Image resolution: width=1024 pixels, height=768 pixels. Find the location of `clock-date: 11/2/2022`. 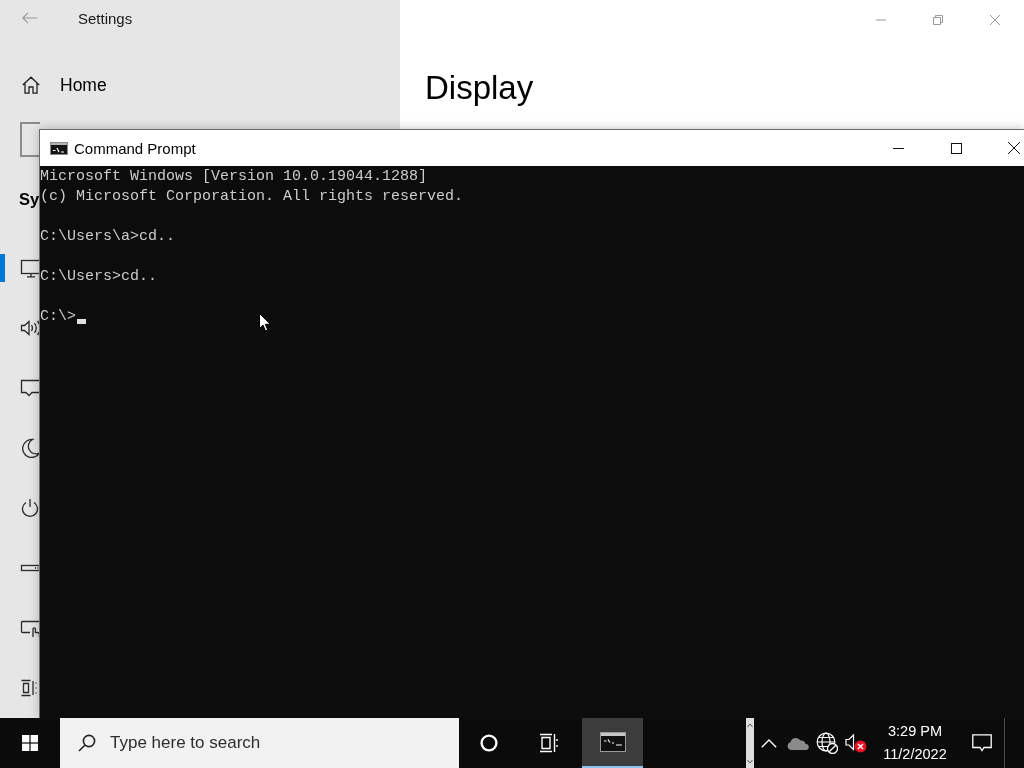

clock-date: 11/2/2022 is located at coordinates (915, 754).